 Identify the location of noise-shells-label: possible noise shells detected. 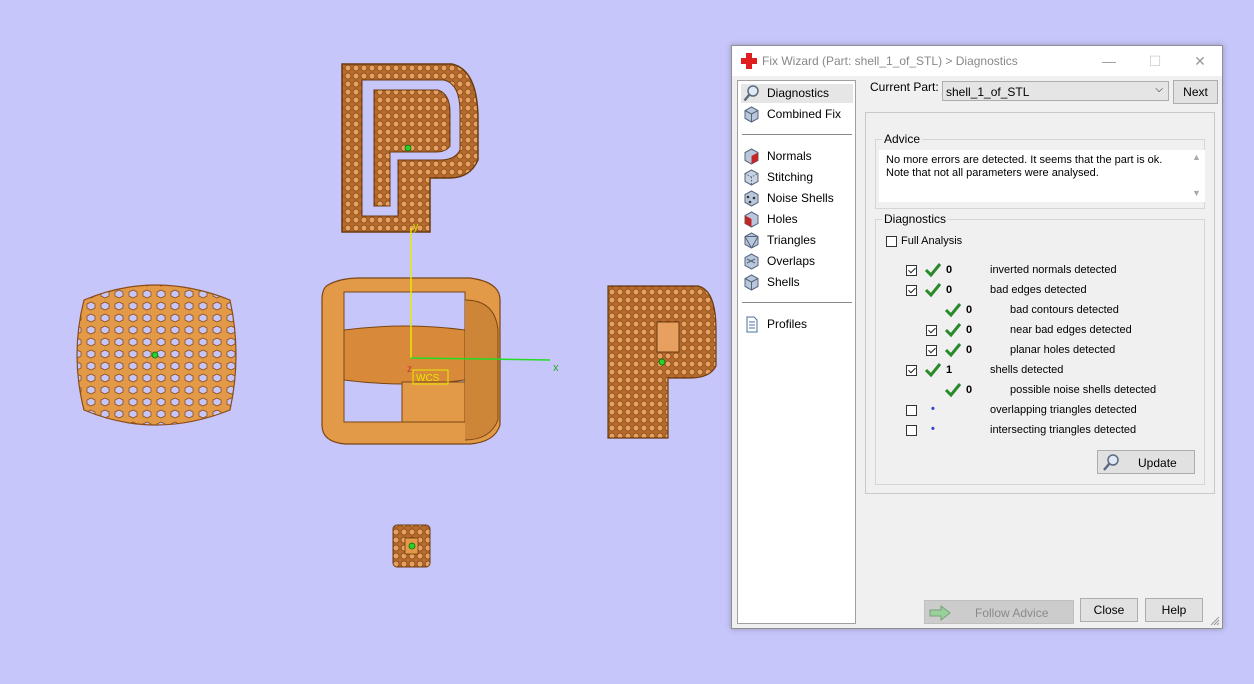
(1083, 390).